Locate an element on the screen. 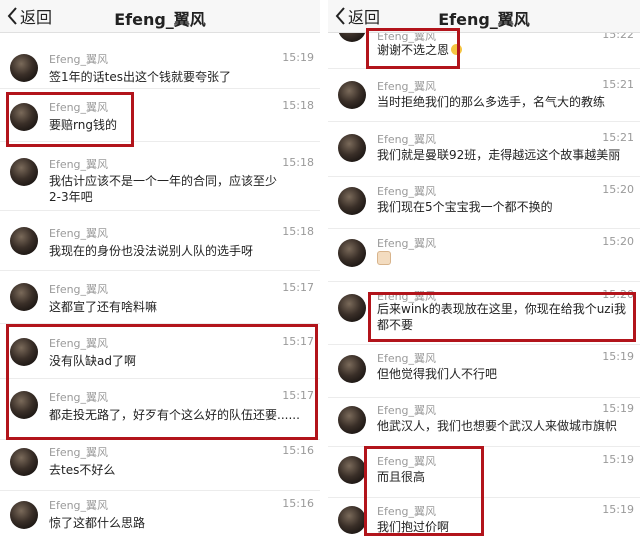 This screenshot has width=640, height=536. message-text: 我们就是曼联92班，走得越远这个故事越美丽 is located at coordinates (499, 155).